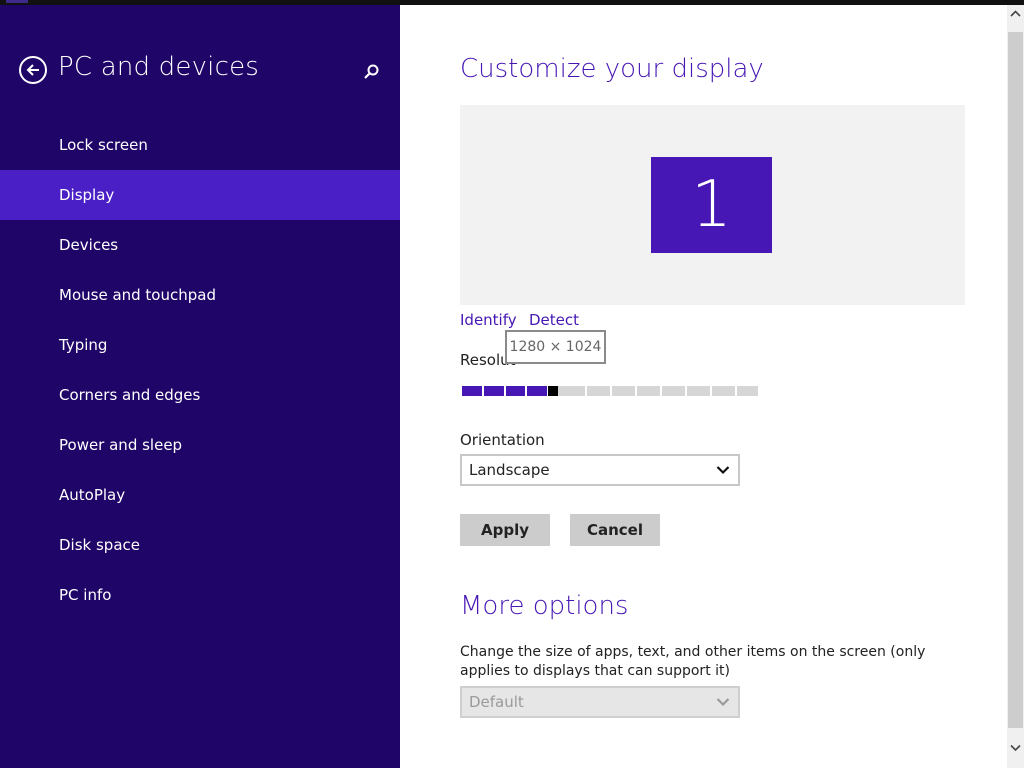 Image resolution: width=1024 pixels, height=768 pixels. I want to click on resolution-slider, so click(610, 391).